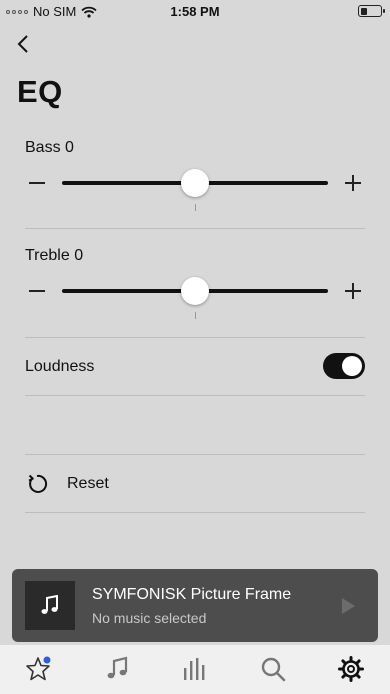 The image size is (390, 694). I want to click on now-playing-title: SYMFONISK Picture Frame, so click(192, 594).